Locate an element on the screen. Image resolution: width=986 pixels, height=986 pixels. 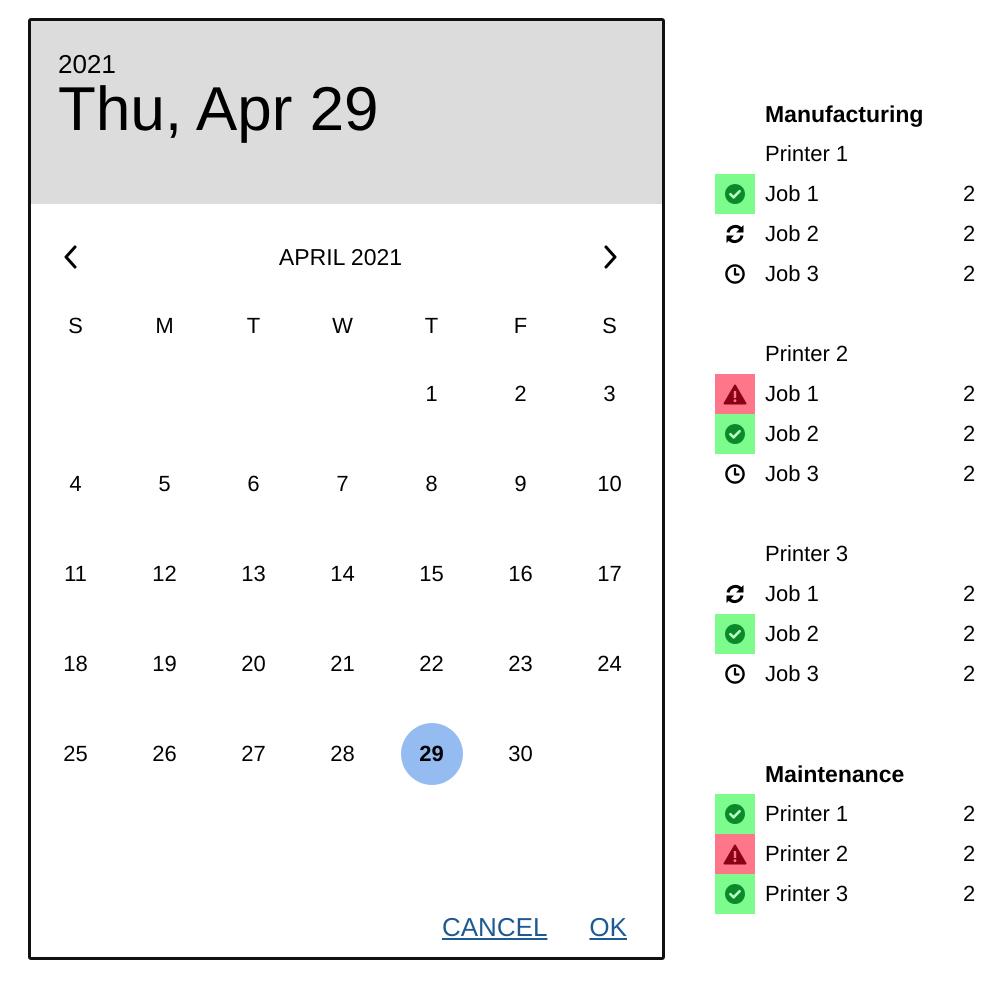
day-button: 24 is located at coordinates (609, 664).